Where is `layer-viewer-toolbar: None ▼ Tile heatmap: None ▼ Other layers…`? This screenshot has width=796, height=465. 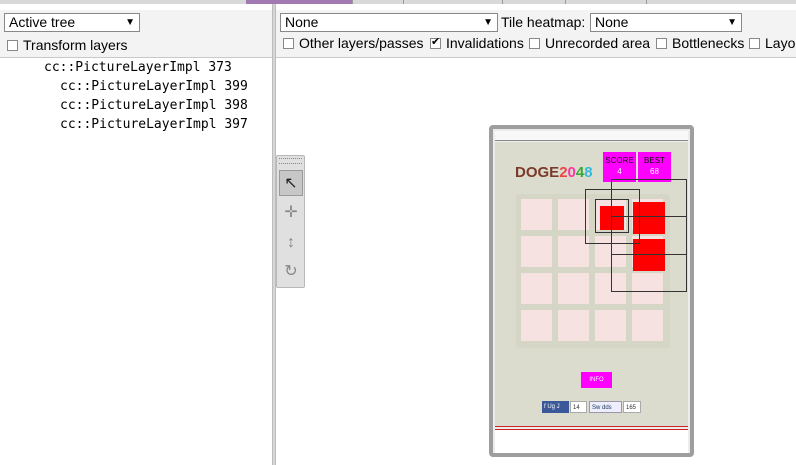 layer-viewer-toolbar: None ▼ Tile heatmap: None ▼ Other layers… is located at coordinates (536, 34).